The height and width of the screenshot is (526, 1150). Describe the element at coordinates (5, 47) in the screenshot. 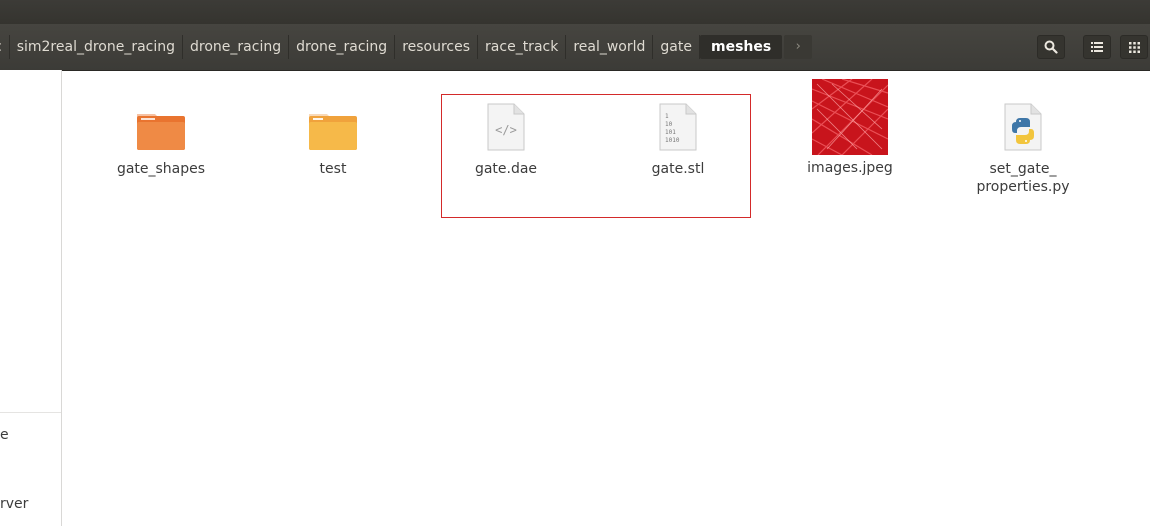

I see `breadcrumb-item: c` at that location.